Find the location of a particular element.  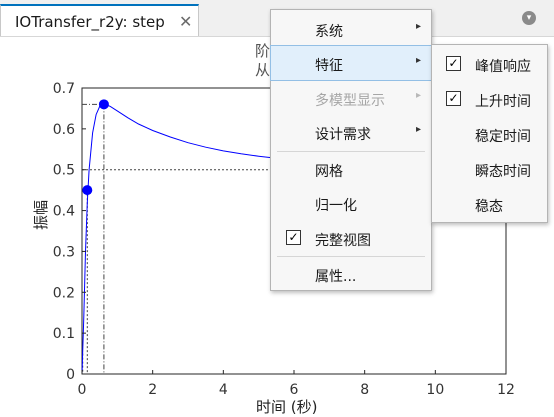

menu-item-label: 完整视图 is located at coordinates (343, 241).